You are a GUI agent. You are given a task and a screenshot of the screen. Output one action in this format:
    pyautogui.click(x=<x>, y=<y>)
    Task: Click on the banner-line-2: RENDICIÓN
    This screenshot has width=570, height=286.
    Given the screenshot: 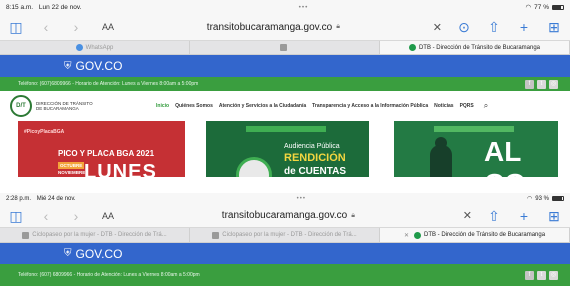 What is the action you would take?
    pyautogui.click(x=315, y=158)
    